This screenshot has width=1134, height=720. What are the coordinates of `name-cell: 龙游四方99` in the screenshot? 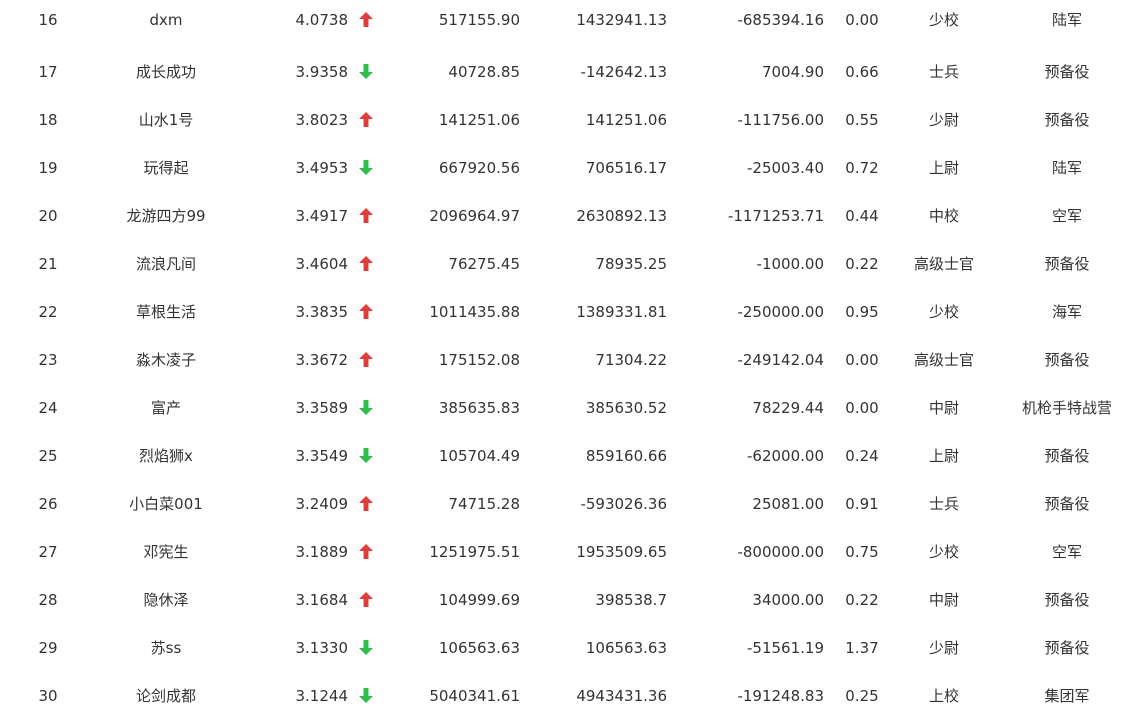 It's located at (166, 216).